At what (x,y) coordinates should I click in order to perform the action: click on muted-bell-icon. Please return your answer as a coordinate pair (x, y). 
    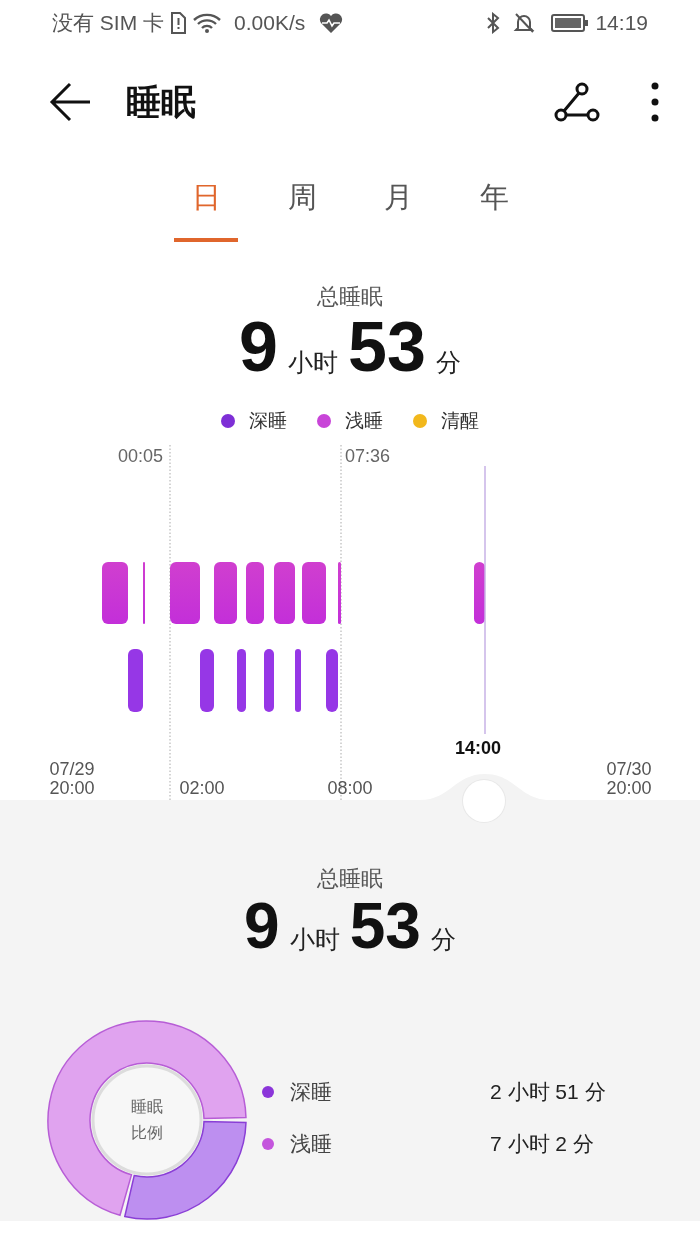
    Looking at the image, I should click on (524, 23).